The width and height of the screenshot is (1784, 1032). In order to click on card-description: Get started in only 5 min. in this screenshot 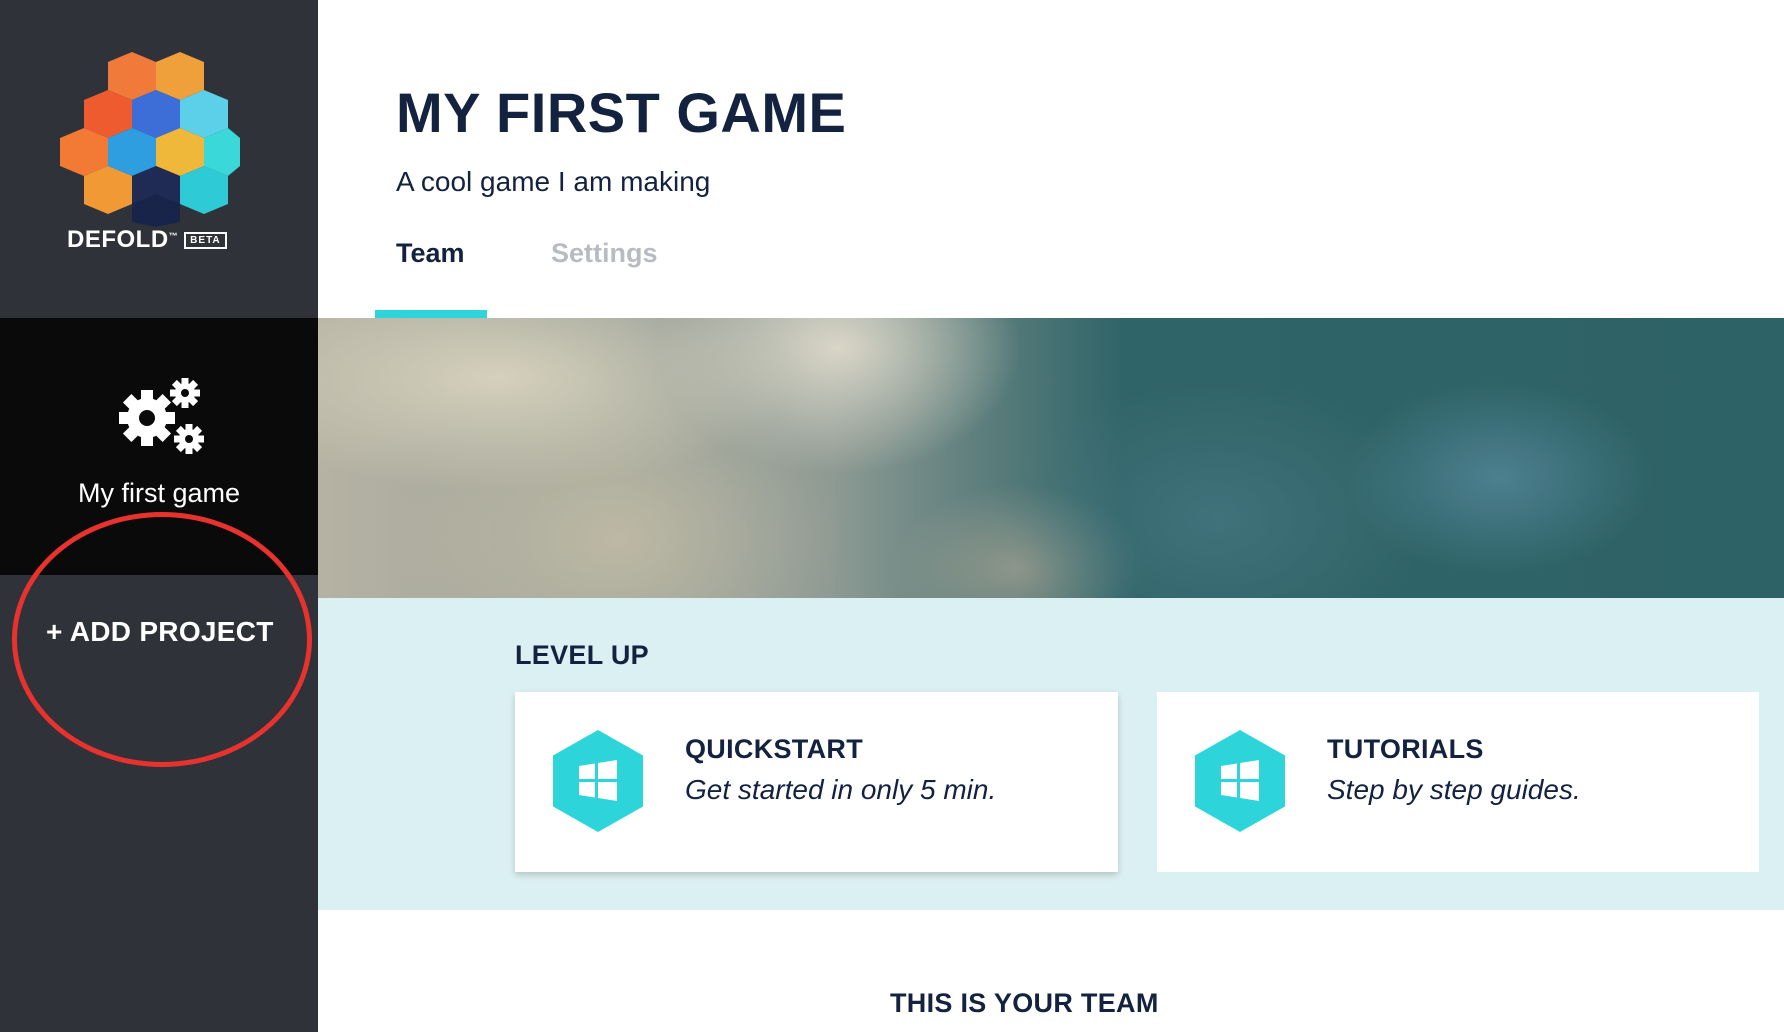, I will do `click(841, 789)`.